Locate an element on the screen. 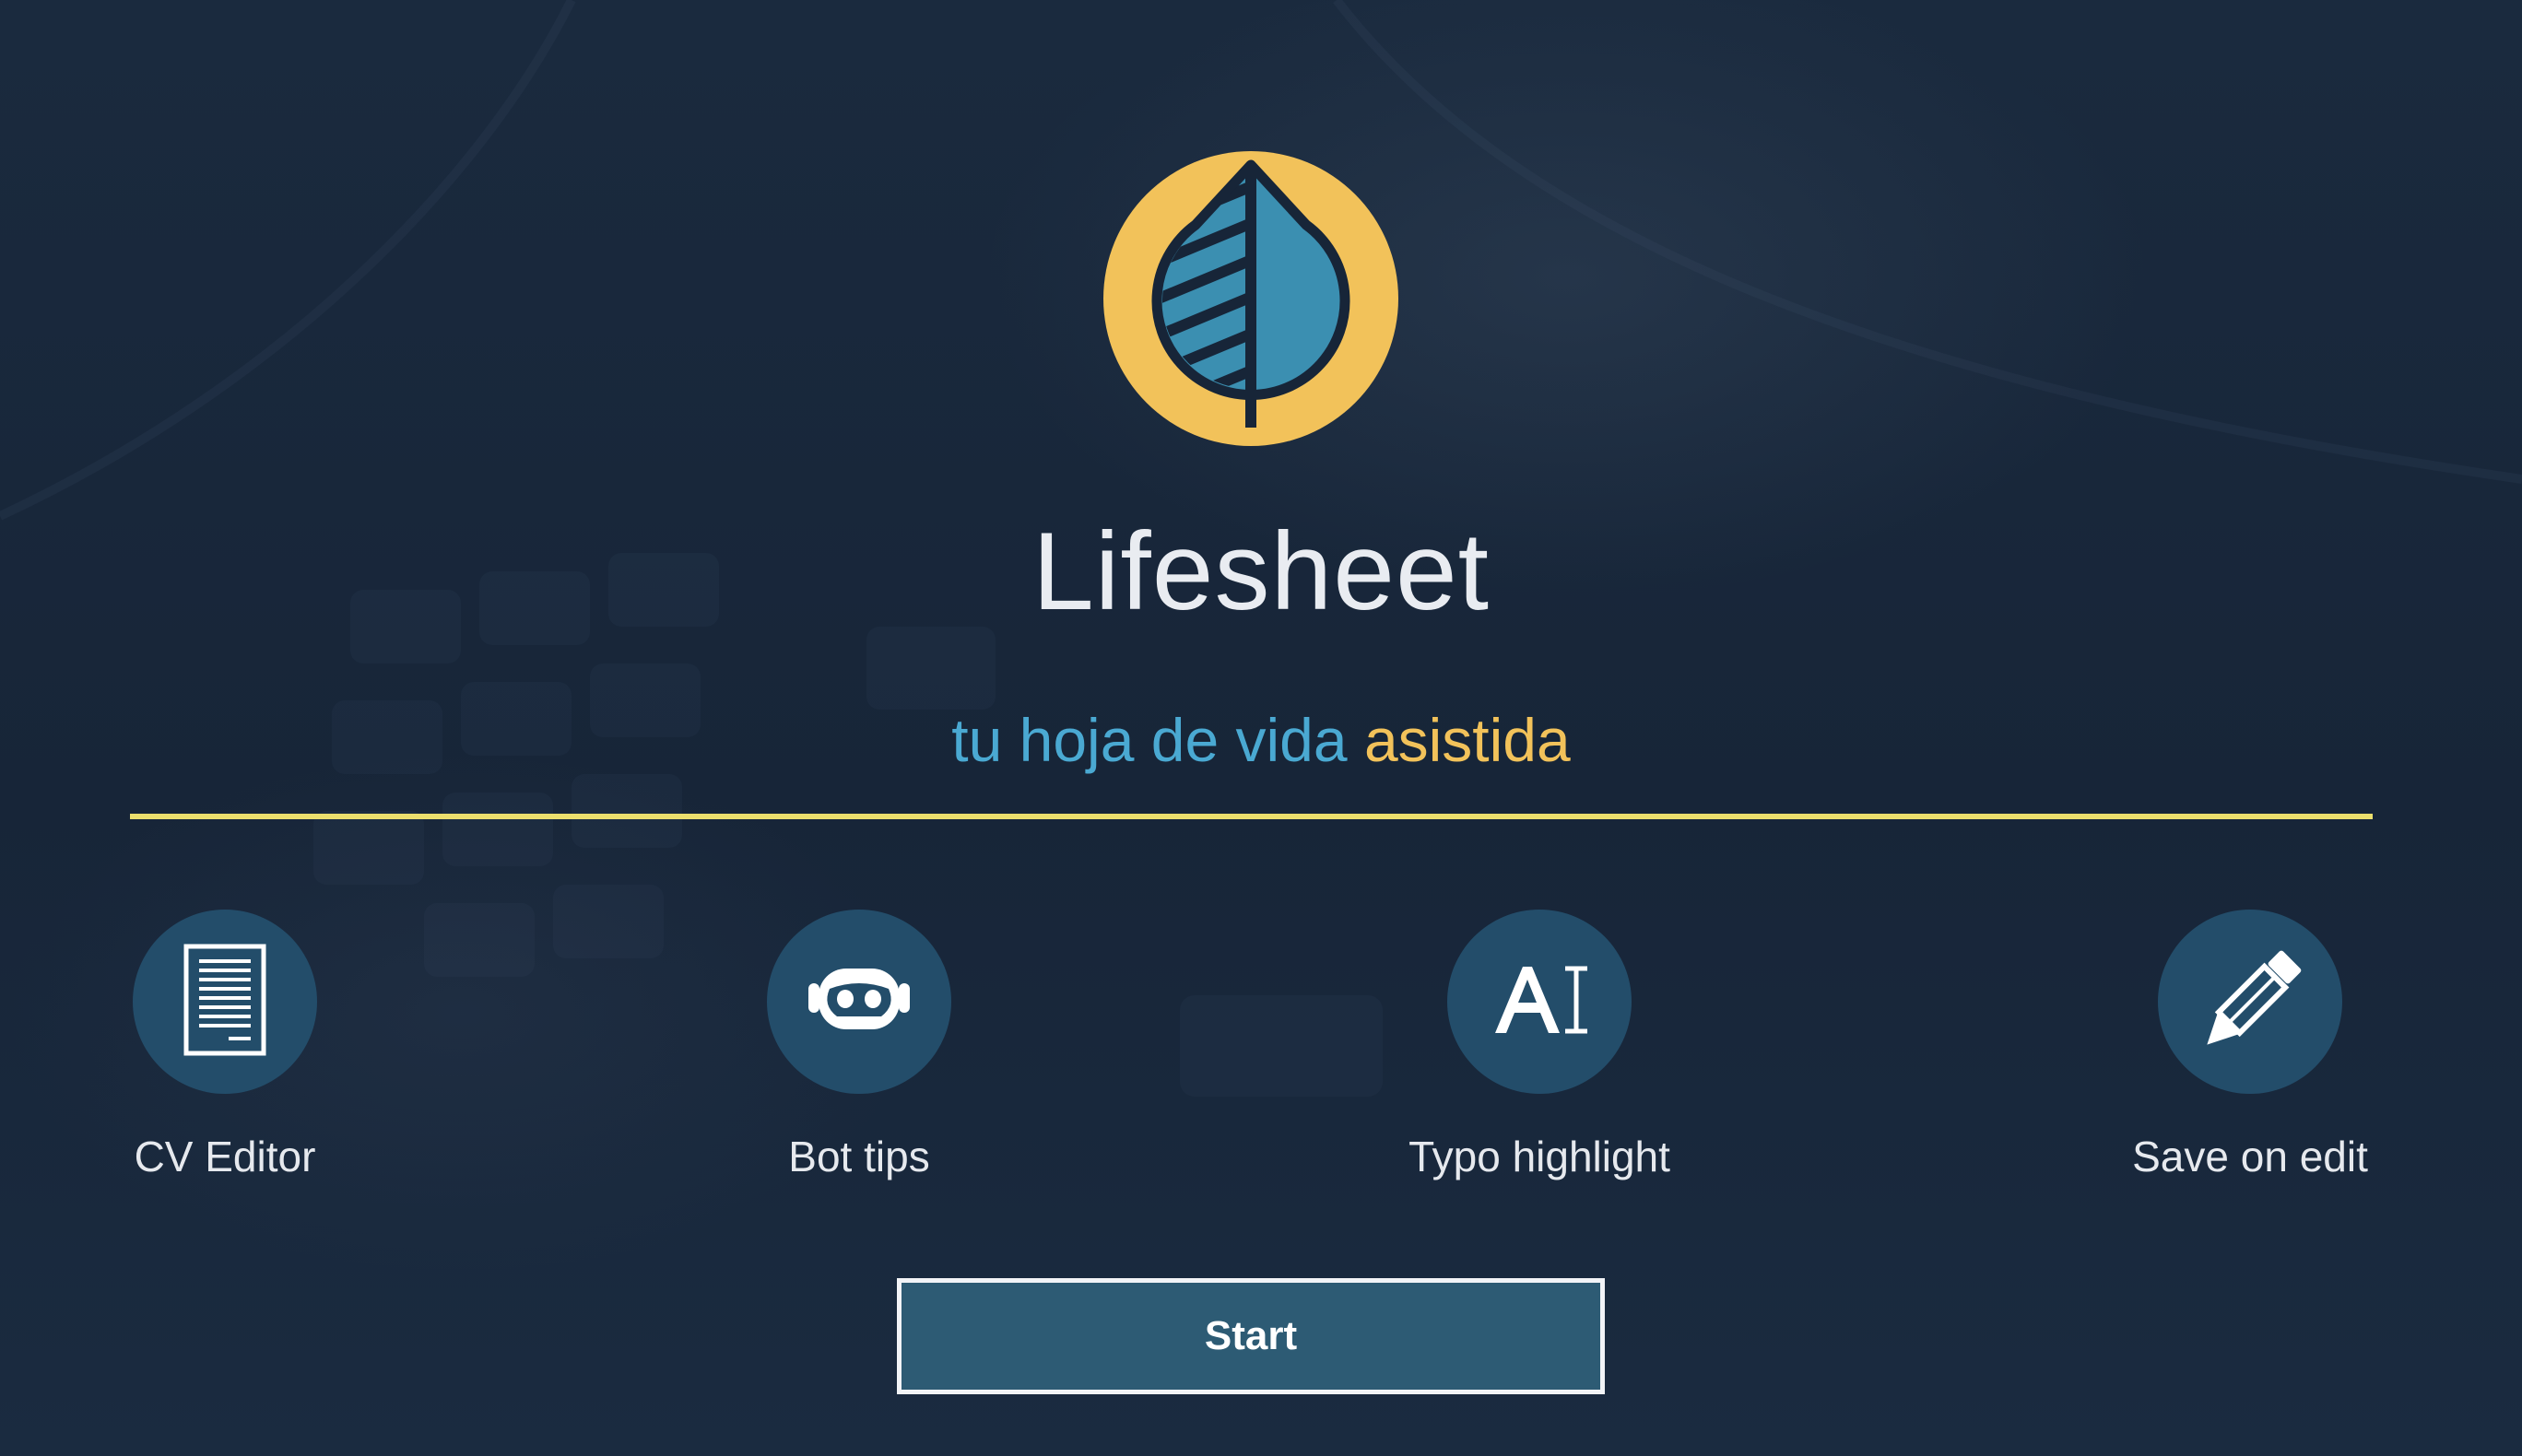 This screenshot has width=2522, height=1456. feature-label: CV Editor is located at coordinates (225, 1156).